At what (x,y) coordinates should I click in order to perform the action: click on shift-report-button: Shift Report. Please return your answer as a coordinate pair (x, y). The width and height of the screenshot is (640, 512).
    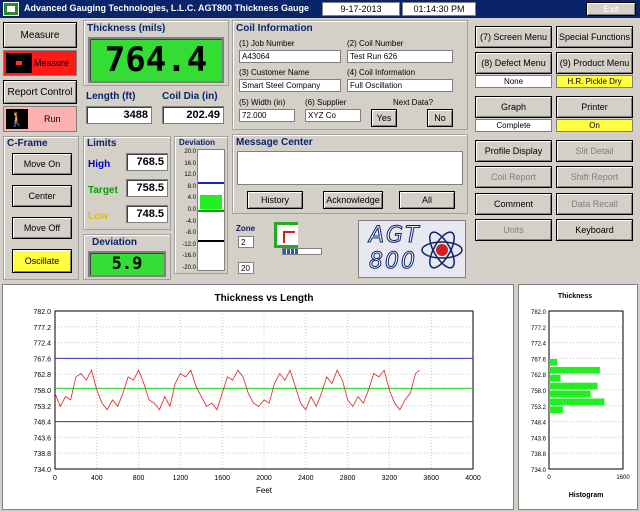
    Looking at the image, I should click on (594, 177).